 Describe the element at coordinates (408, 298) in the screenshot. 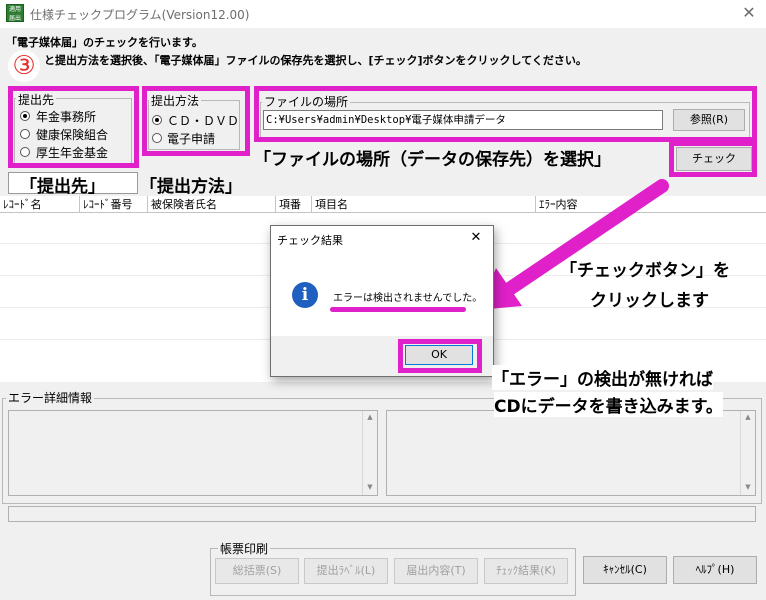

I see `dialog-message: エラーは検出されませんでした。` at that location.